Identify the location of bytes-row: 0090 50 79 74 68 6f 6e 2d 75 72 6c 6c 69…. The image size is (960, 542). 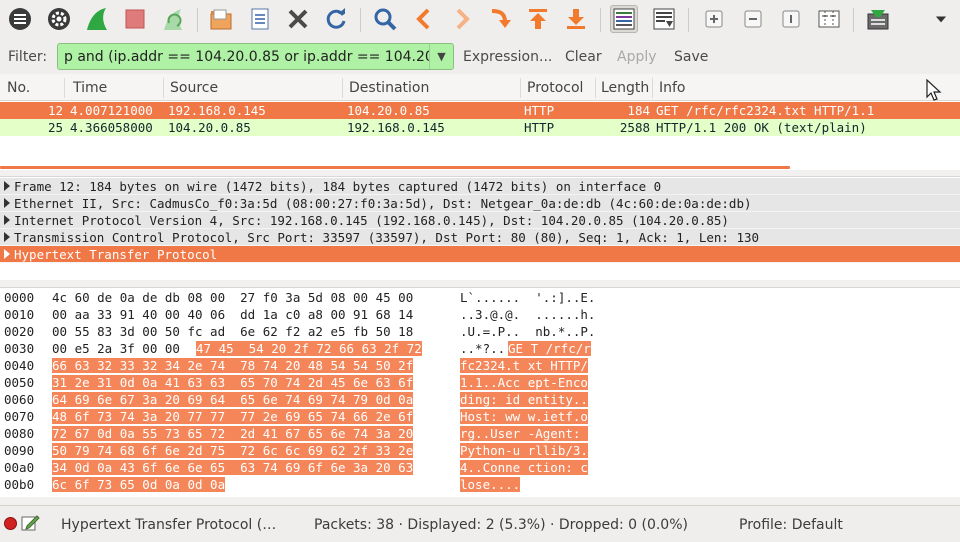
(480, 450).